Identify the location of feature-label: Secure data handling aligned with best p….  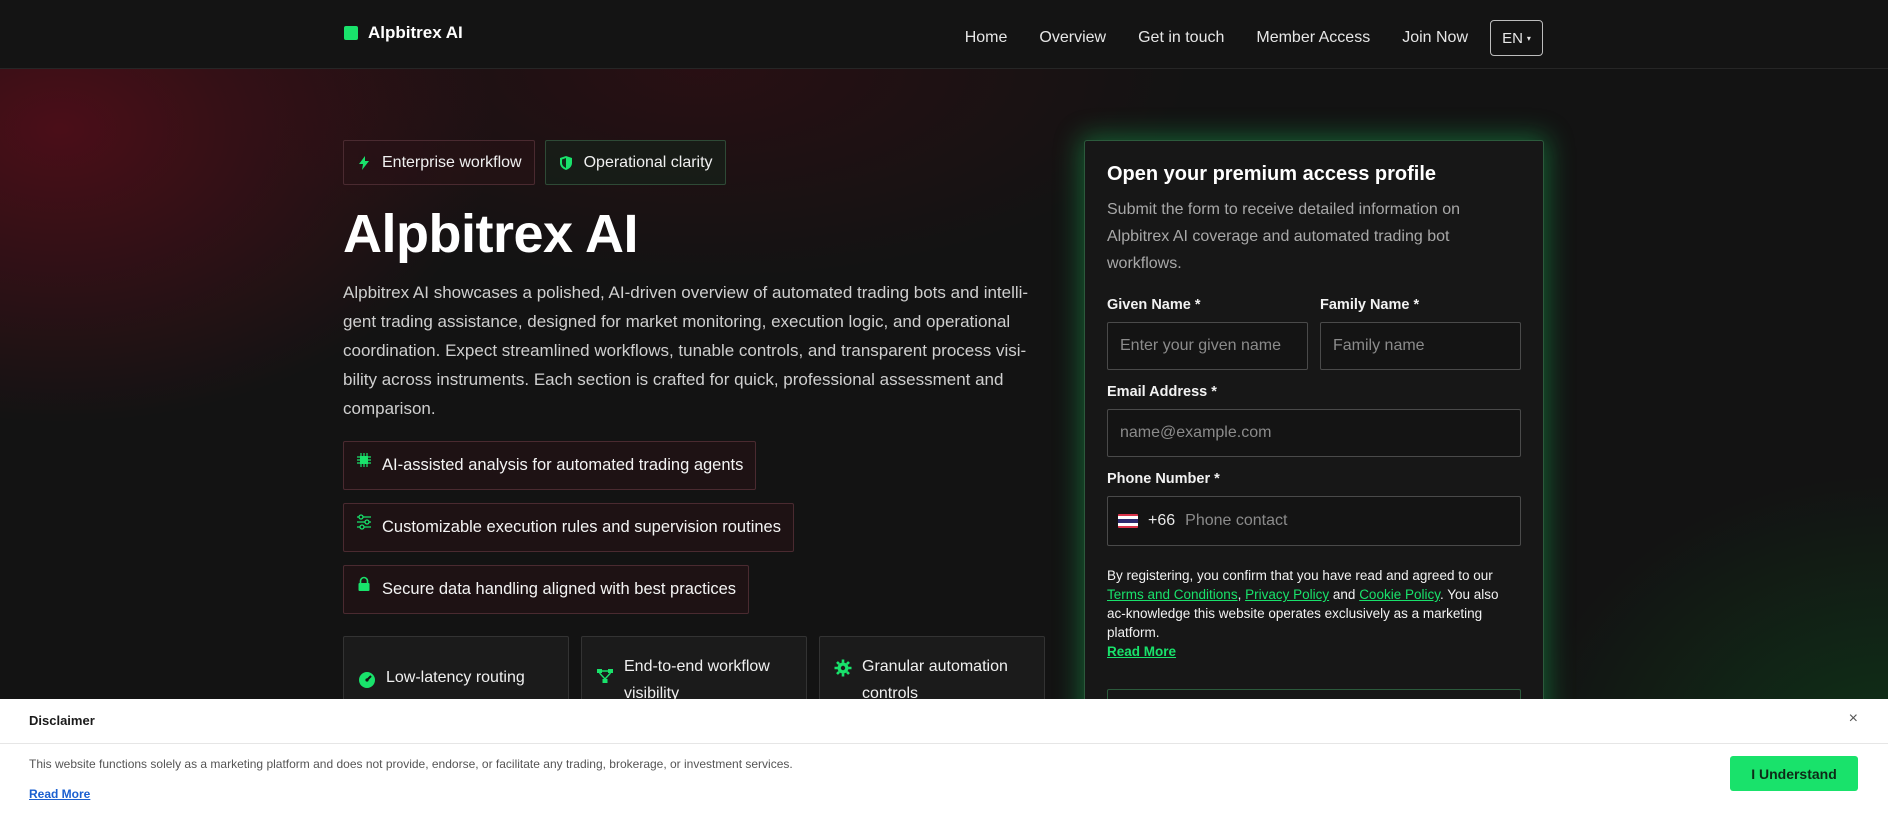
(559, 589).